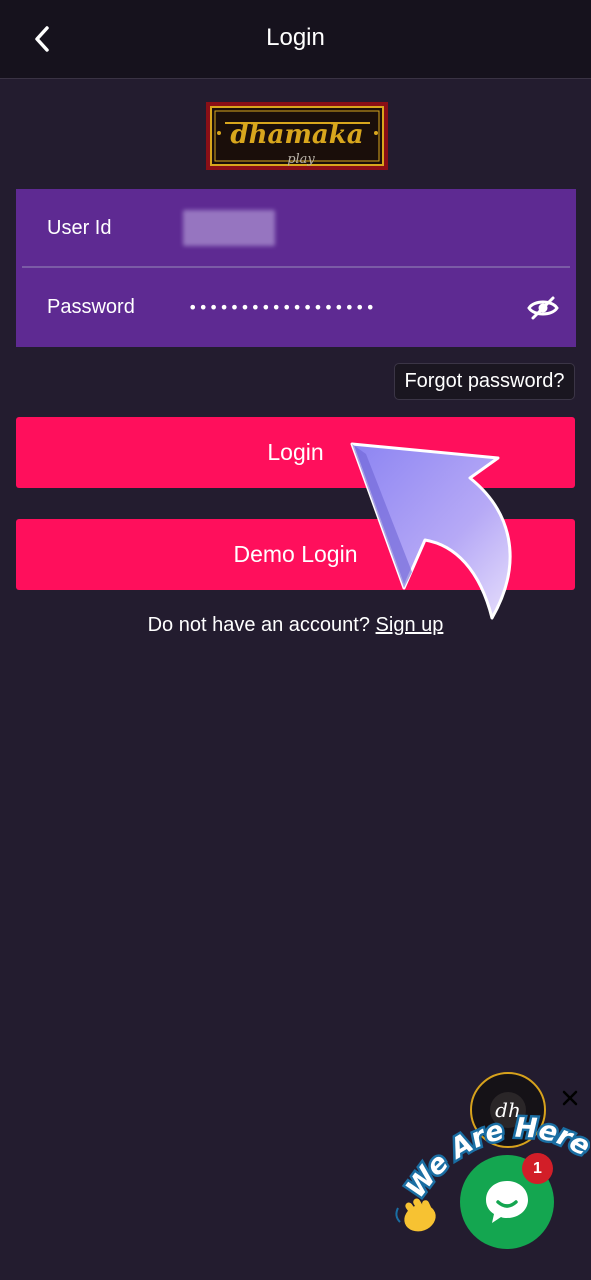 This screenshot has height=1280, width=591. Describe the element at coordinates (295, 554) in the screenshot. I see `demo-login-button: Demo Login` at that location.